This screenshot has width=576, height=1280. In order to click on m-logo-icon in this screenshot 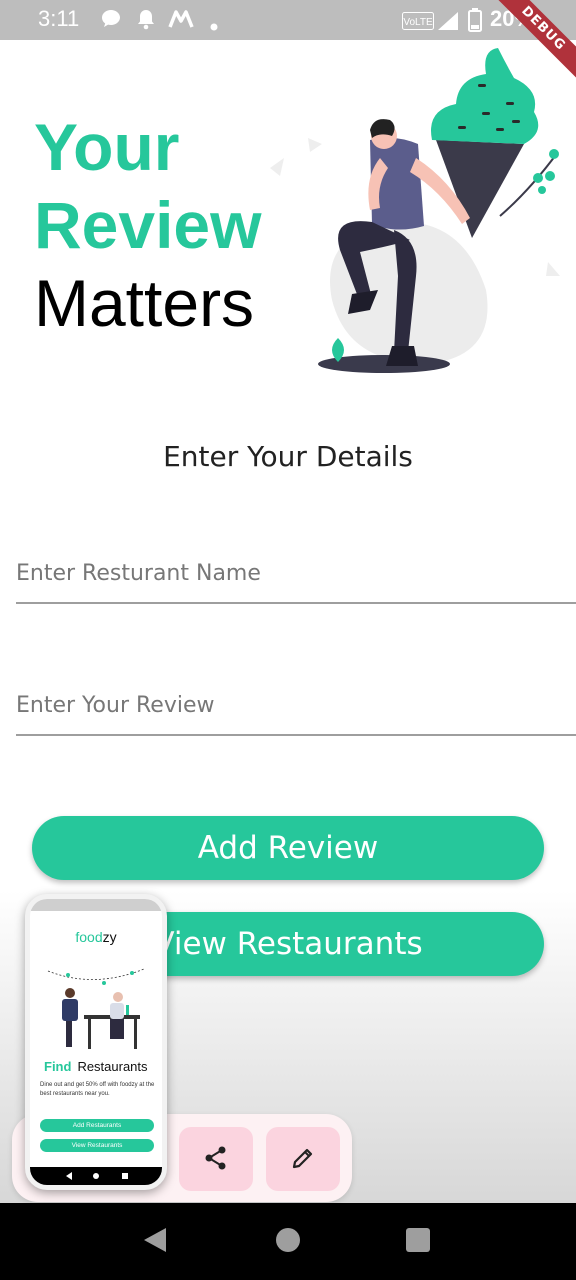, I will do `click(181, 21)`.